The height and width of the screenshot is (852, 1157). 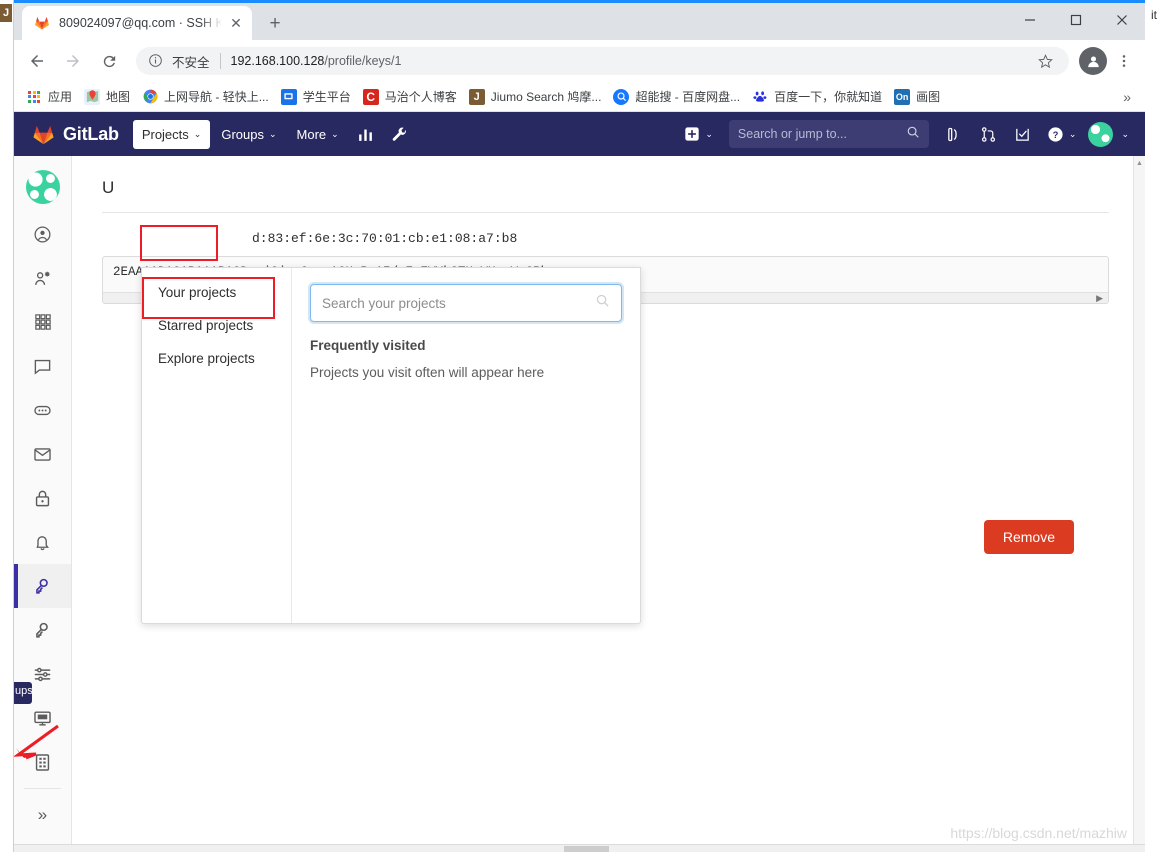 I want to click on j-icon: J, so click(x=476, y=96).